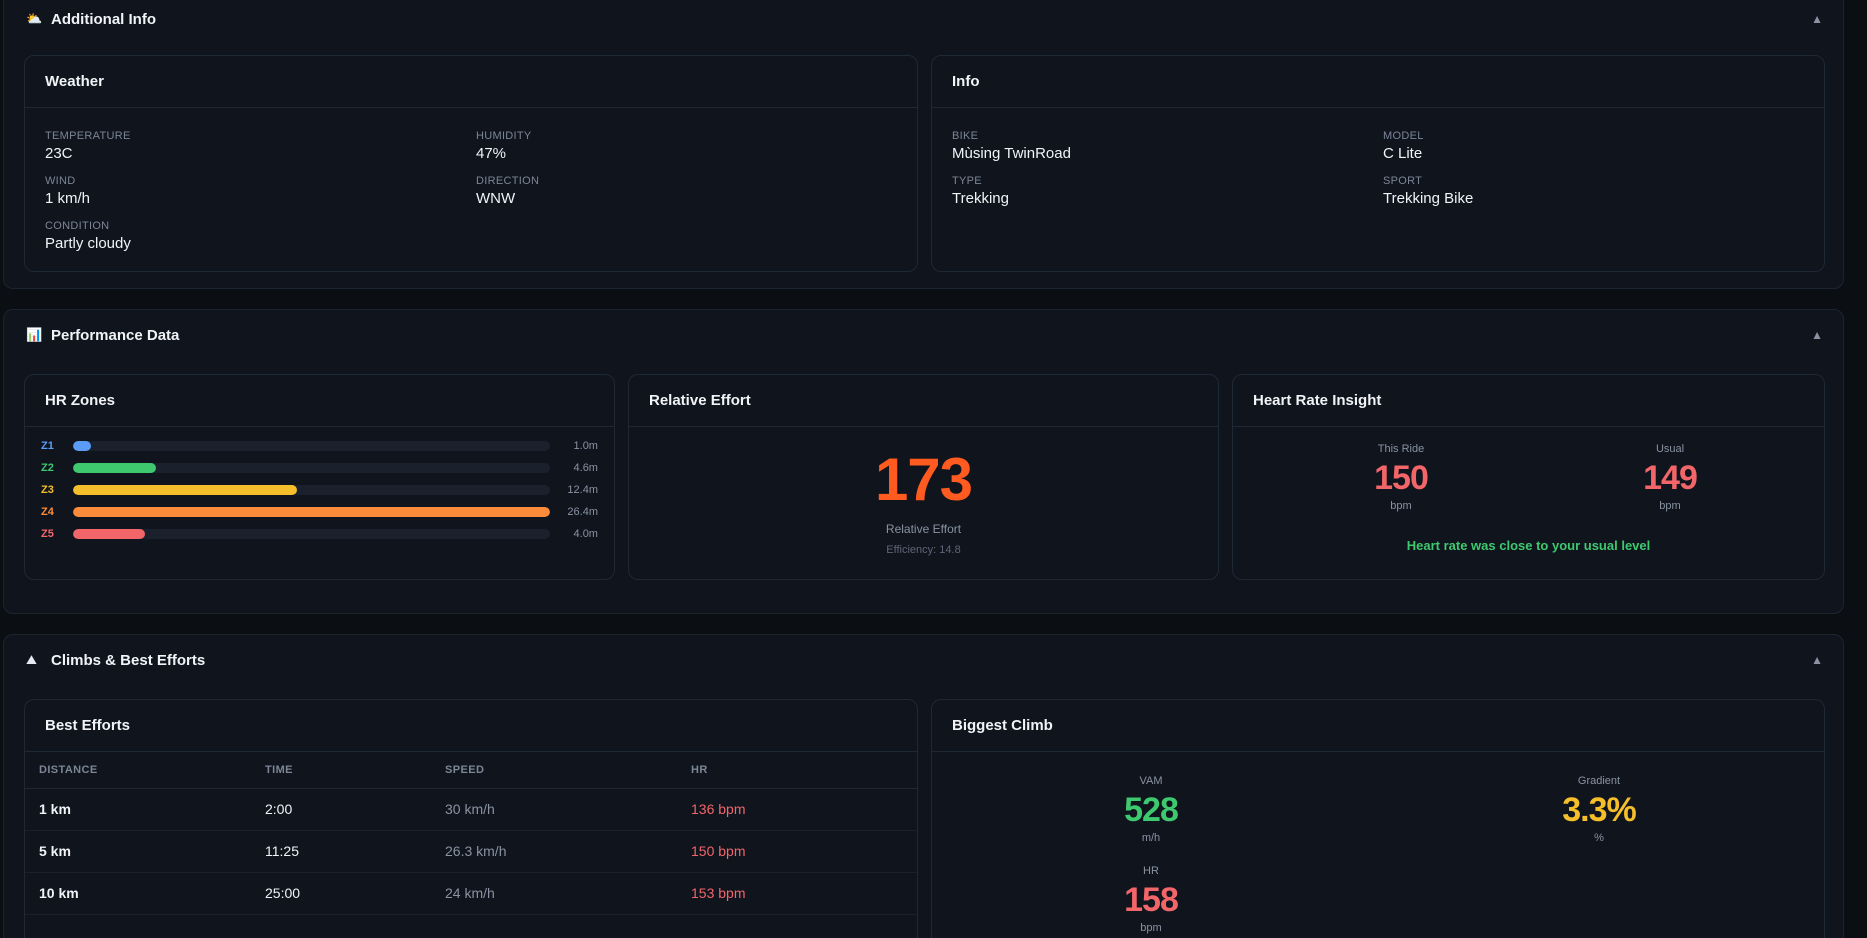 The image size is (1867, 938). Describe the element at coordinates (582, 512) in the screenshot. I see `zone-duration: 26.4m` at that location.